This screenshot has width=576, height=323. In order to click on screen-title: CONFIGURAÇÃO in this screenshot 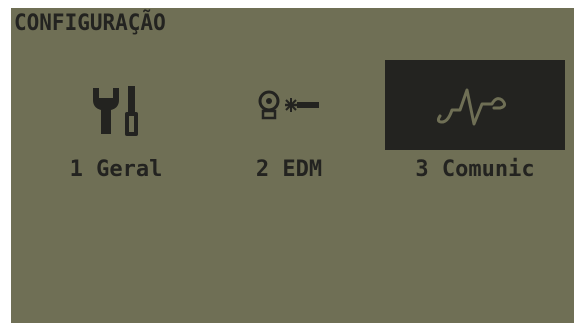, I will do `click(90, 22)`.